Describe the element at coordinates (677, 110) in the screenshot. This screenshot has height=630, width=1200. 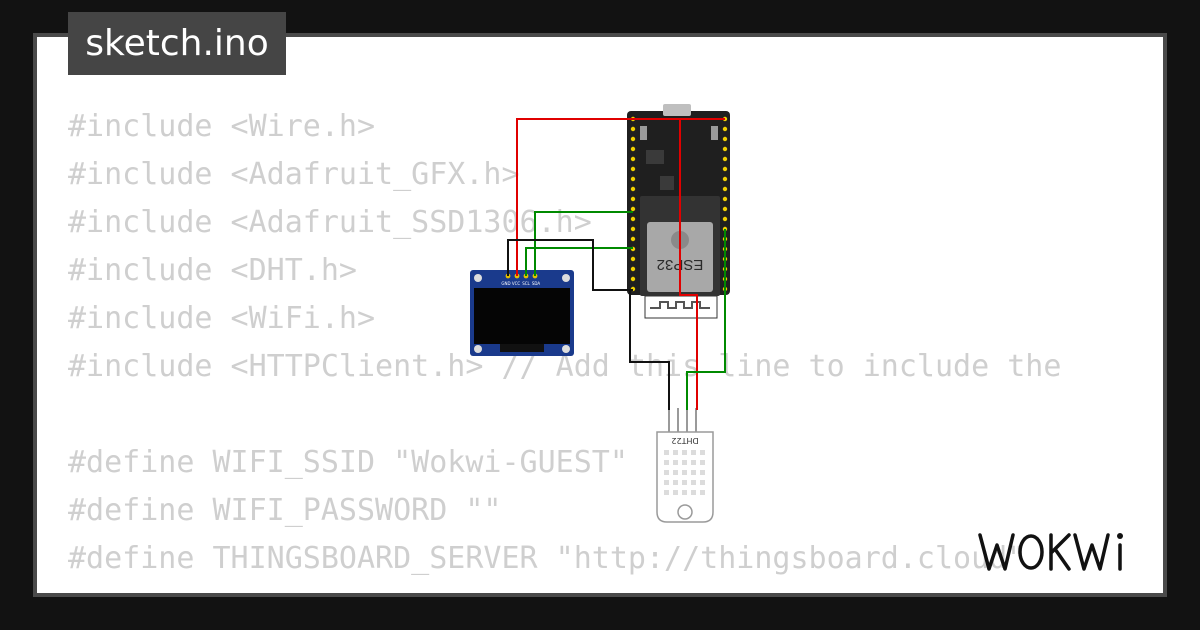
I see `usb-port` at that location.